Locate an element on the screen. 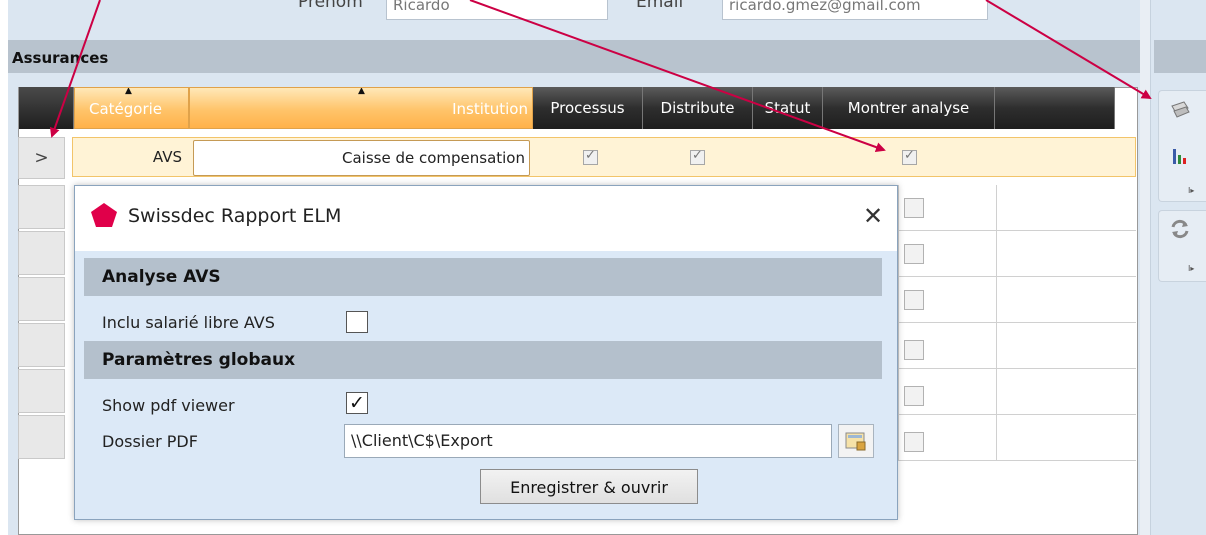 The image size is (1206, 535). inclu-salarie-label: Inclu salarié libre AVS is located at coordinates (188, 322).